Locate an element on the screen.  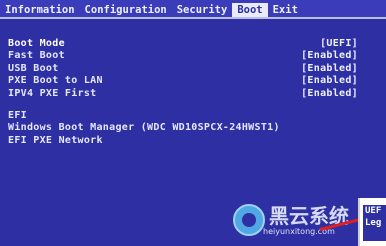
pxe-boot-row: PXE Boot to LAN [Enabled] is located at coordinates (193, 81).